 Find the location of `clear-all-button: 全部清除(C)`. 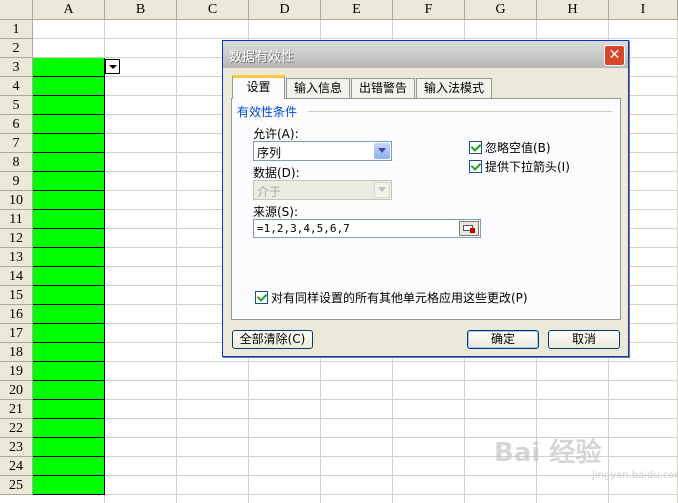

clear-all-button: 全部清除(C) is located at coordinates (272, 339).